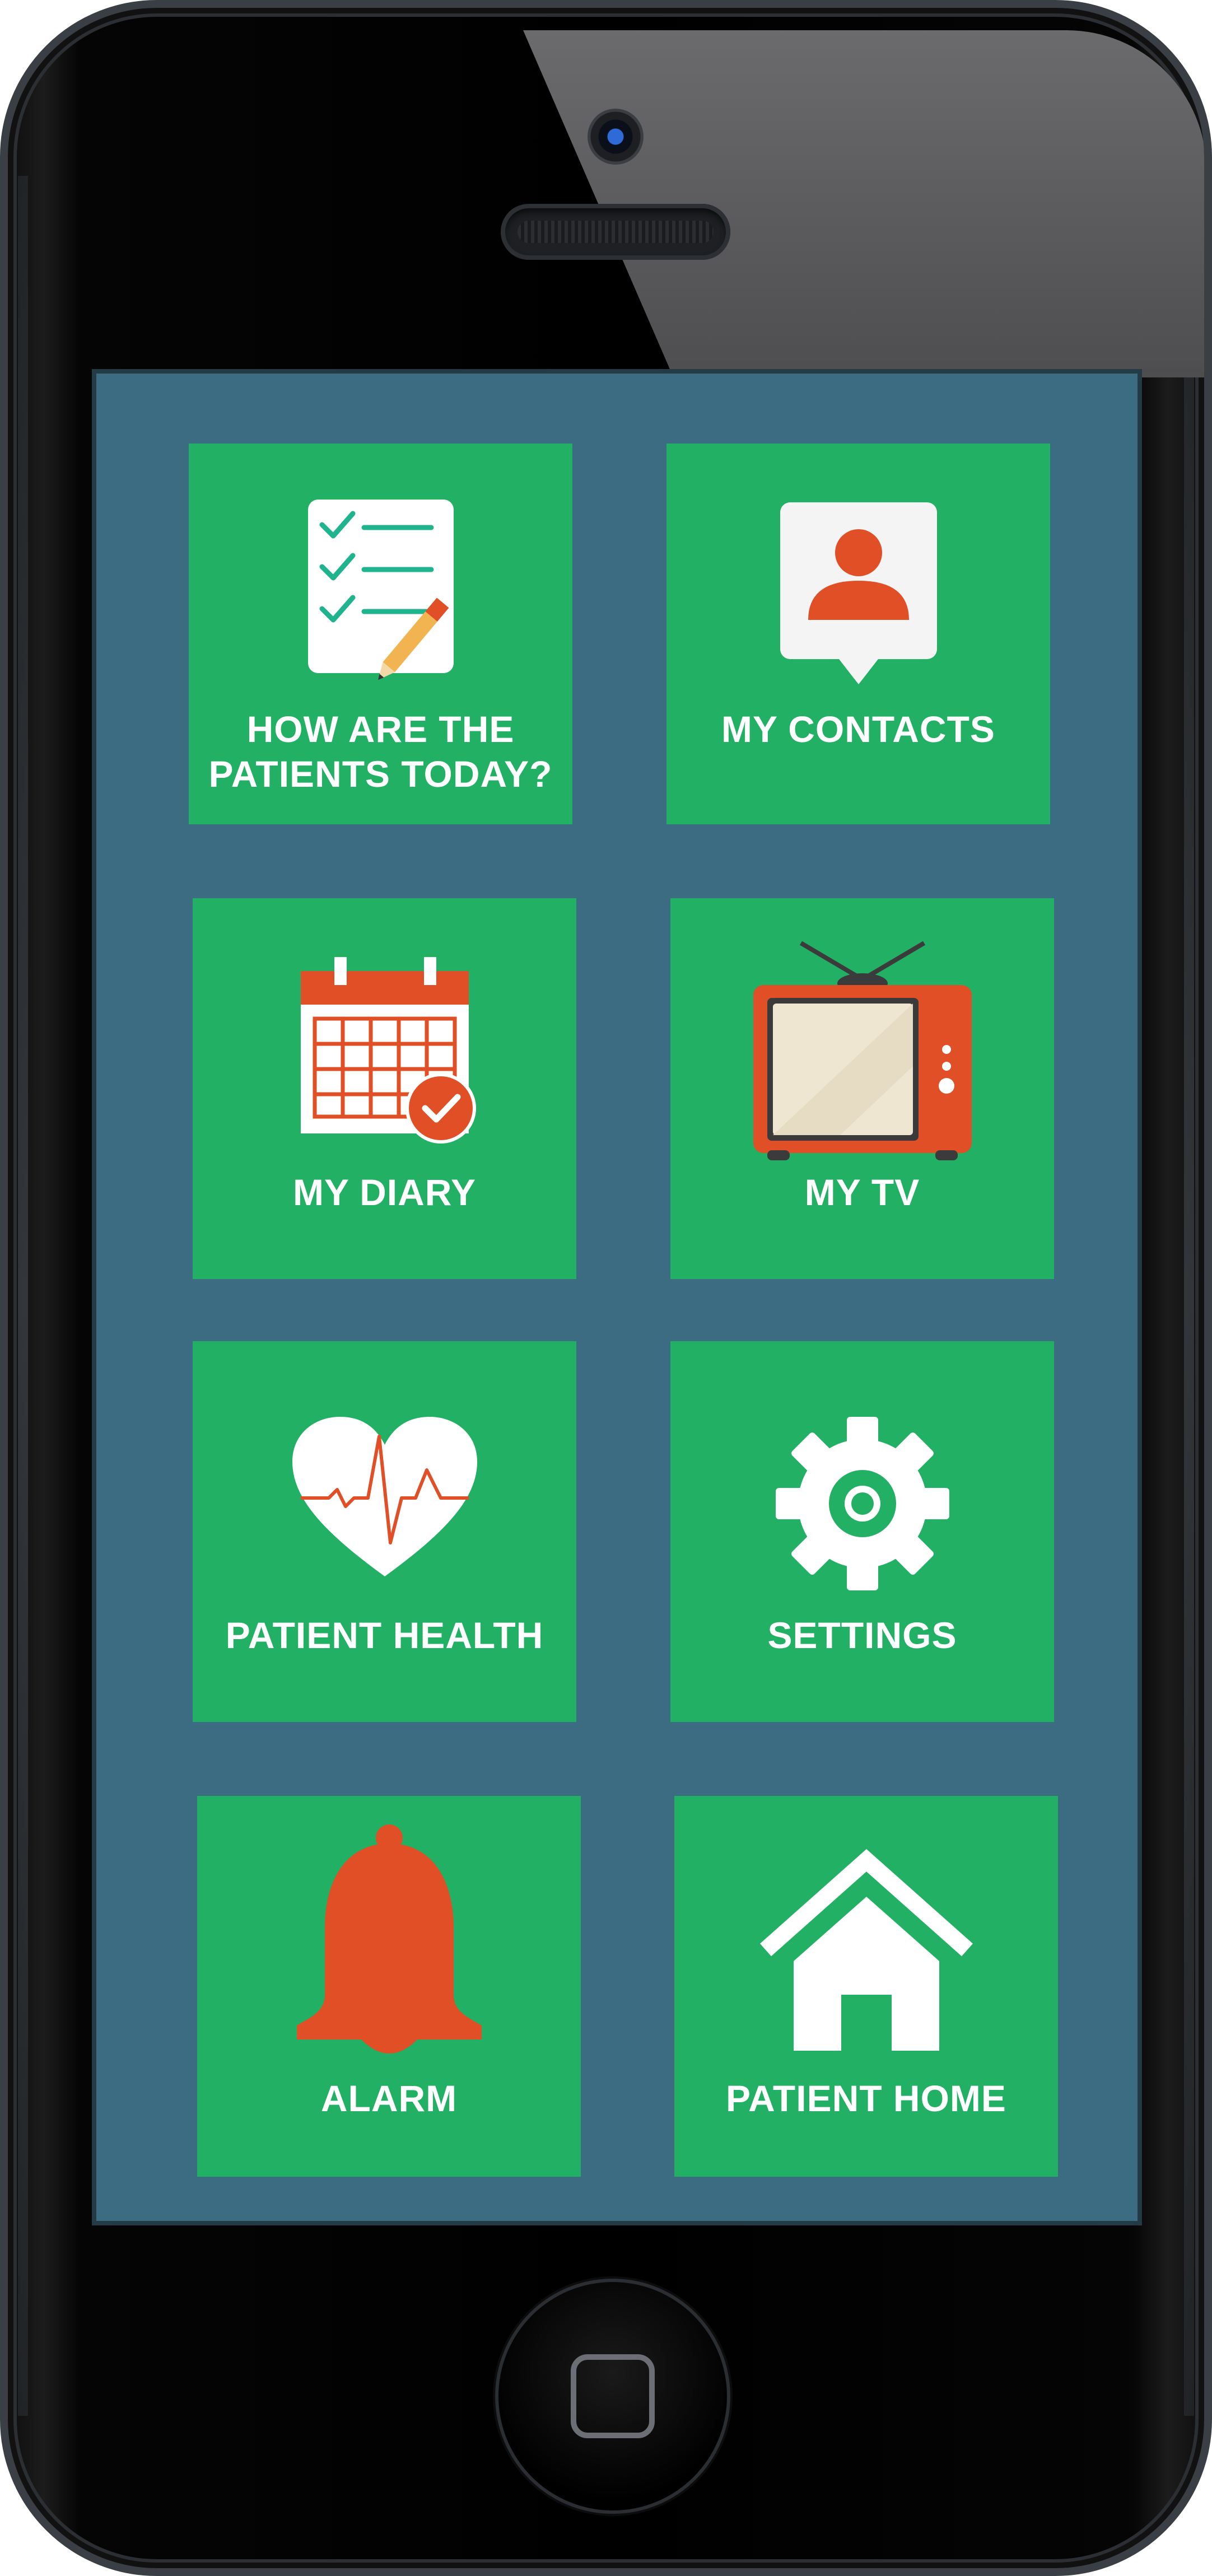 This screenshot has width=1212, height=2576. I want to click on tile-my-tv: MY TV, so click(862, 1088).